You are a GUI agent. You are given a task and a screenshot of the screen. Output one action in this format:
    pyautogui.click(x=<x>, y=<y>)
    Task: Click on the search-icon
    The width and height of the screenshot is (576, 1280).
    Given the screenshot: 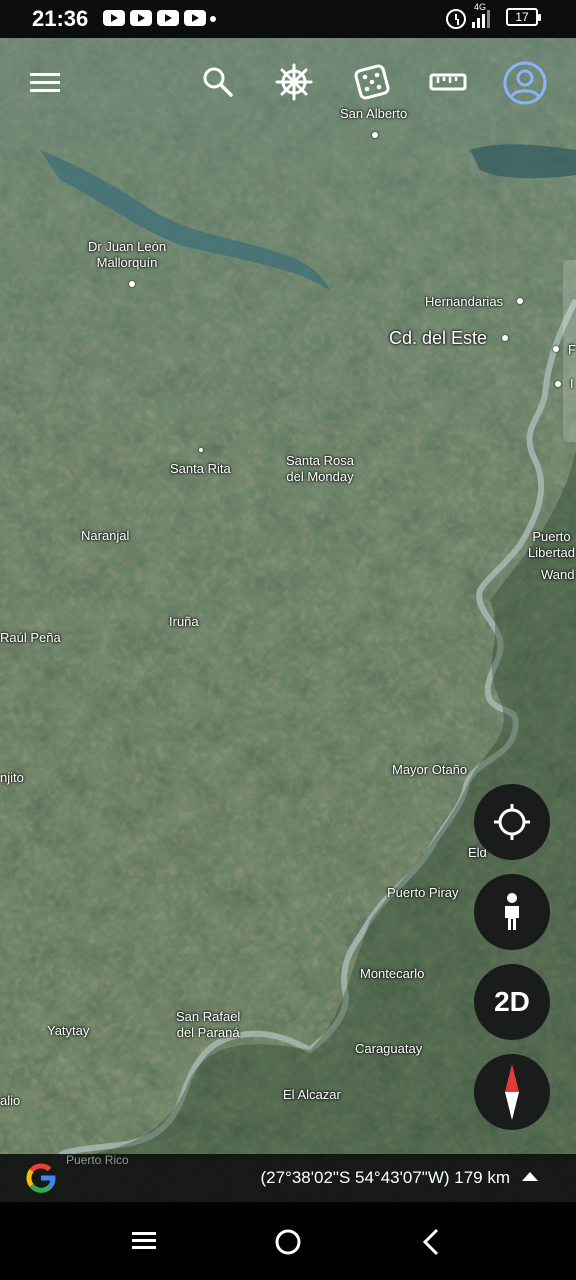 What is the action you would take?
    pyautogui.click(x=218, y=82)
    